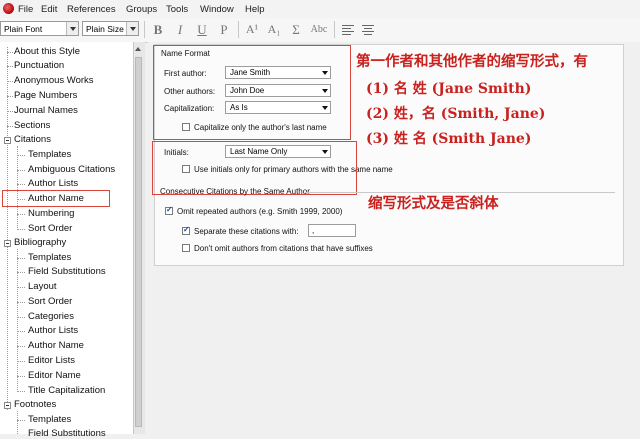 This screenshot has height=439, width=640. I want to click on menu-help: Help, so click(255, 9).